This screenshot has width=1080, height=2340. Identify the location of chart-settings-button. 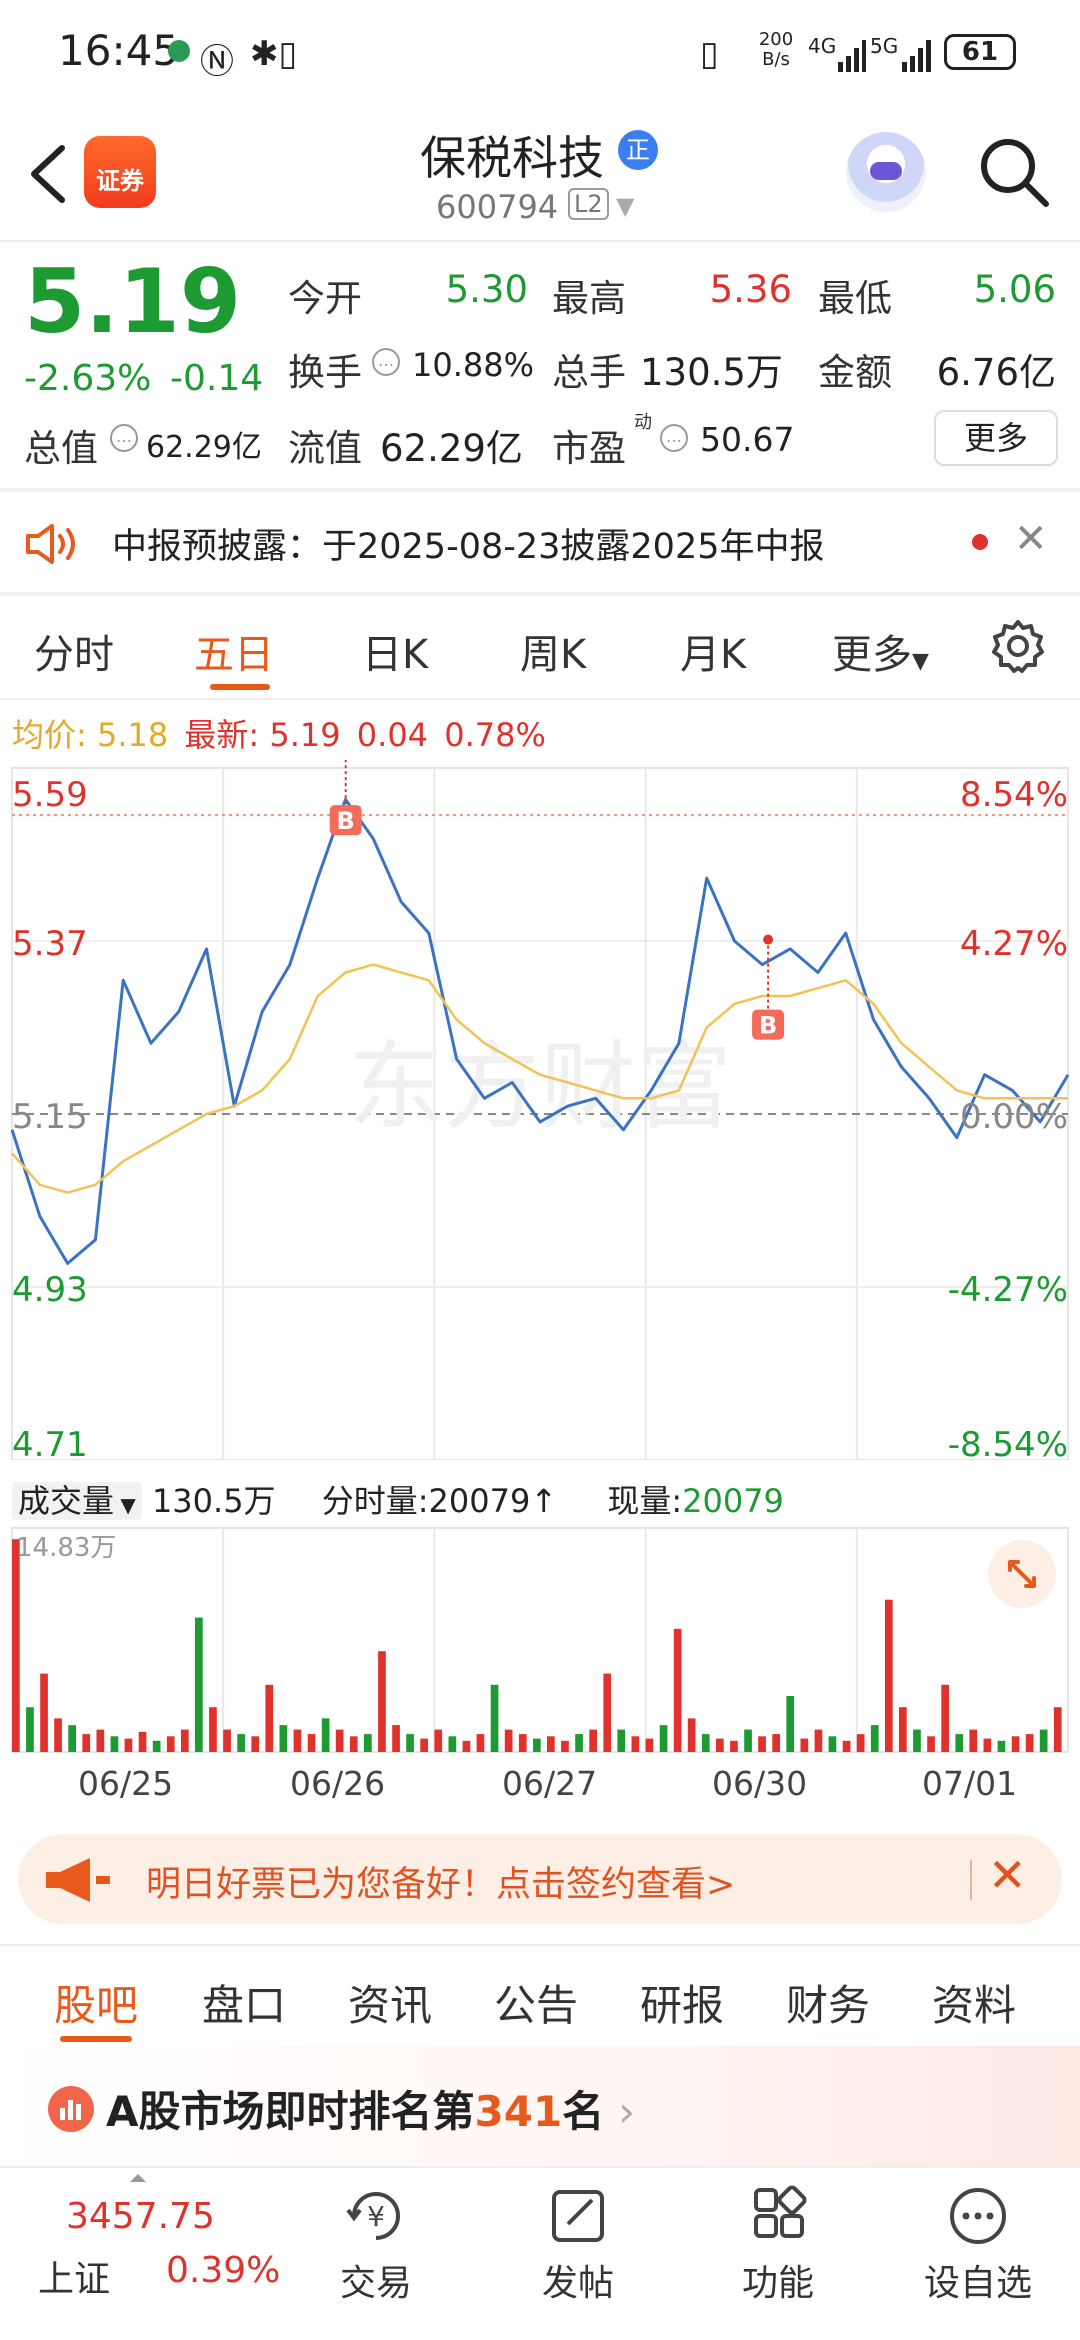
(1018, 646).